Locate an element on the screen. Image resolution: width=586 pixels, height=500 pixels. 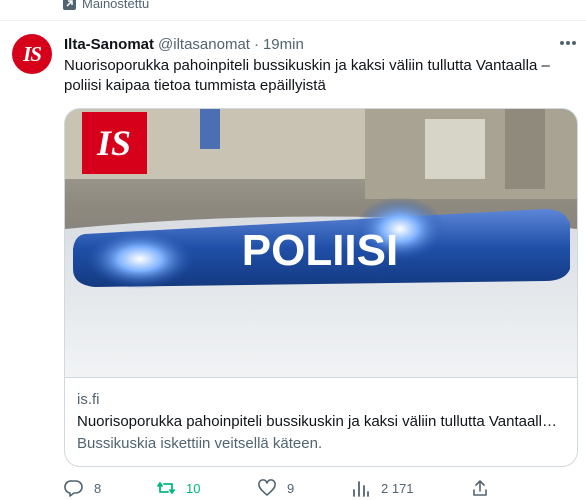
promoted-icon is located at coordinates (69, 5).